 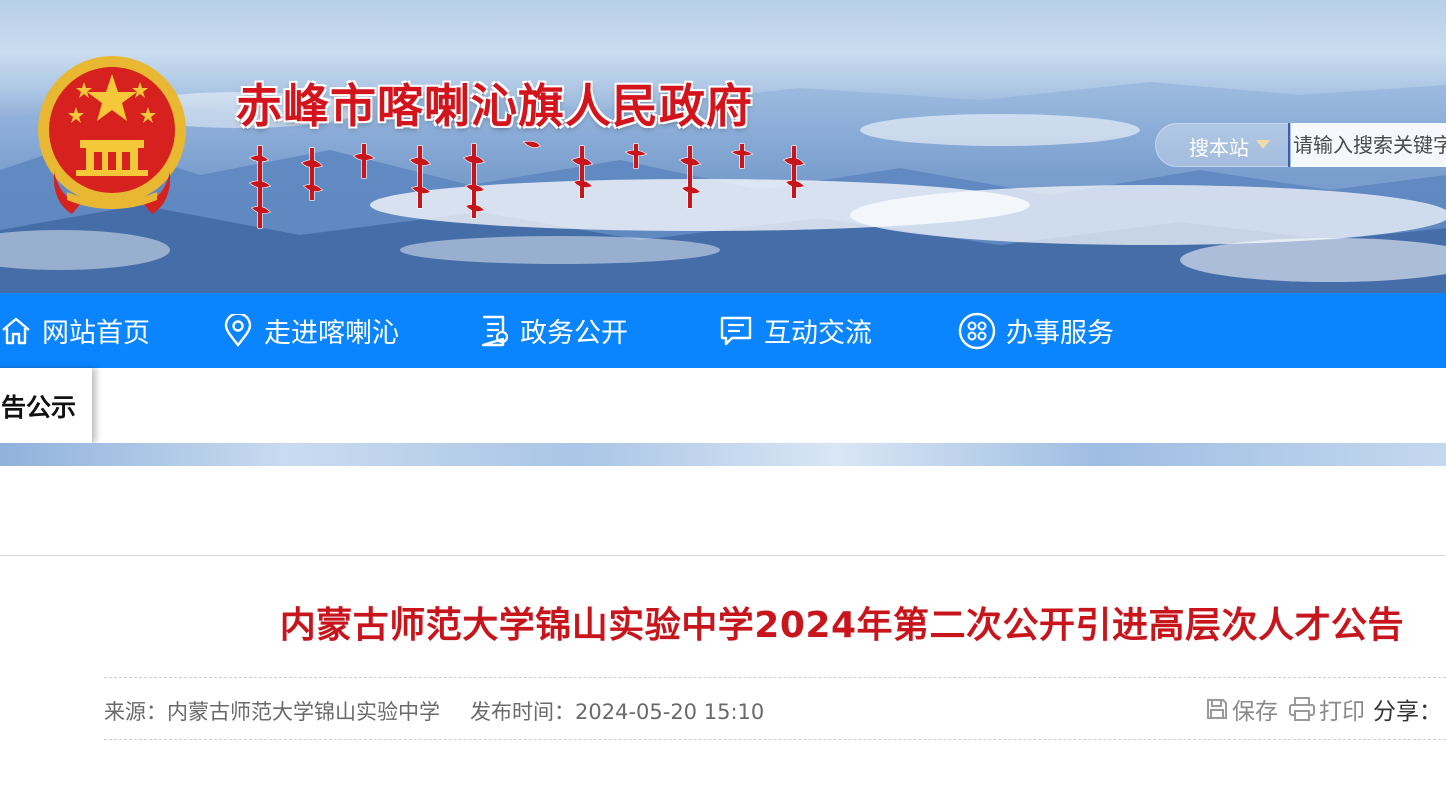 I want to click on nav-label-gov-affairs: 政务公开, so click(x=574, y=333).